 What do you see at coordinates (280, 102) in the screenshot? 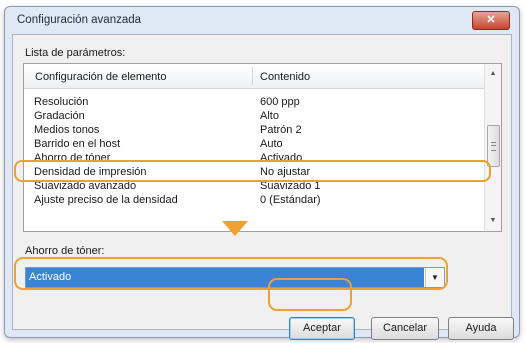
I see `item-value: 600 ppp` at bounding box center [280, 102].